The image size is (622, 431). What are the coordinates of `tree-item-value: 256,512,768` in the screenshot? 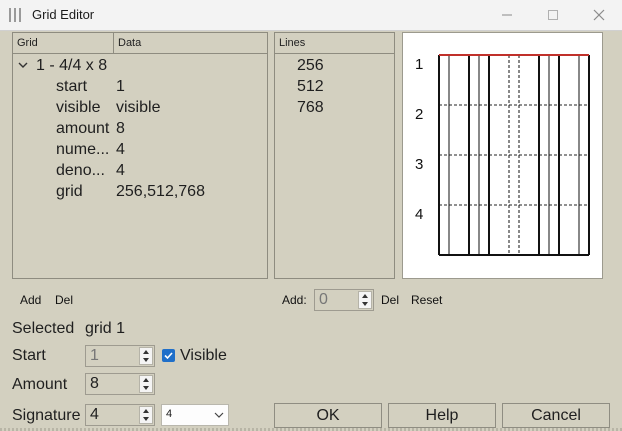 It's located at (160, 191).